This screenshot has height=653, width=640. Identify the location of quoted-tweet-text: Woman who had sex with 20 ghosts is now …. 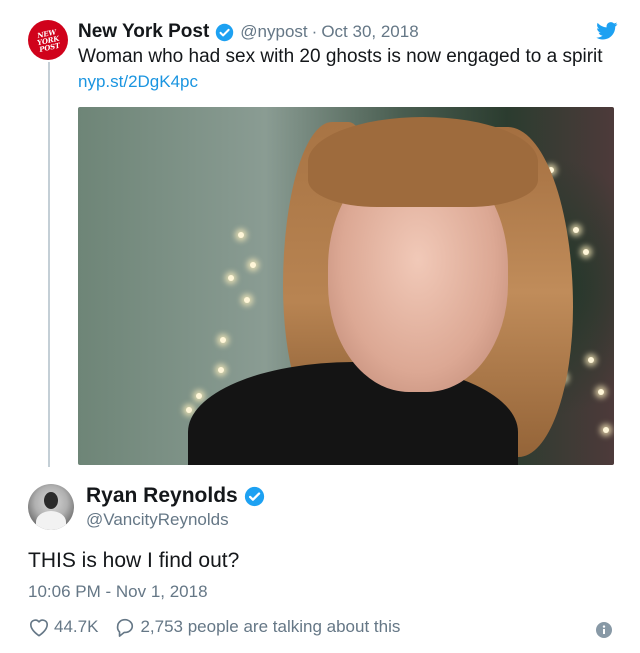
(340, 56).